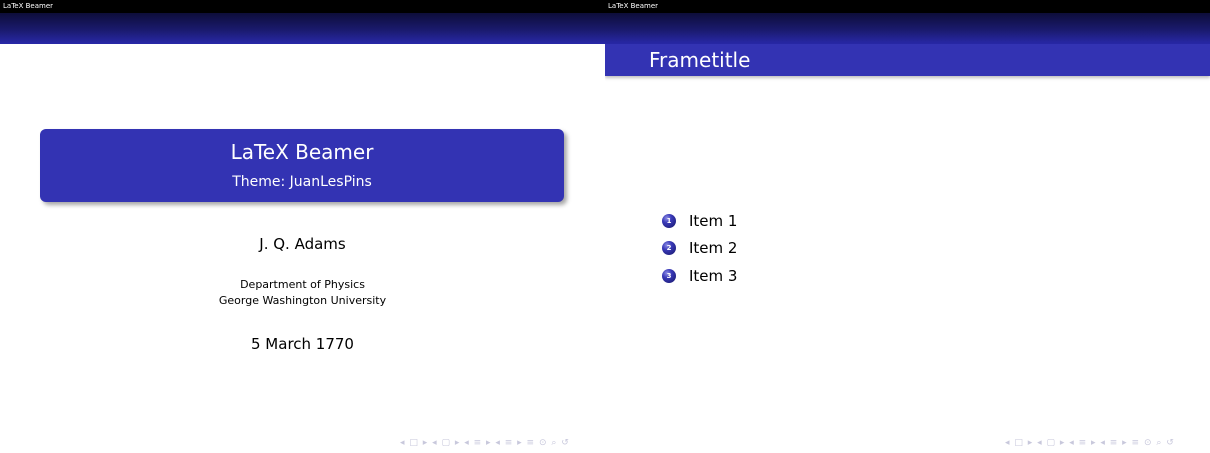  I want to click on frametitle: Frametitle, so click(700, 60).